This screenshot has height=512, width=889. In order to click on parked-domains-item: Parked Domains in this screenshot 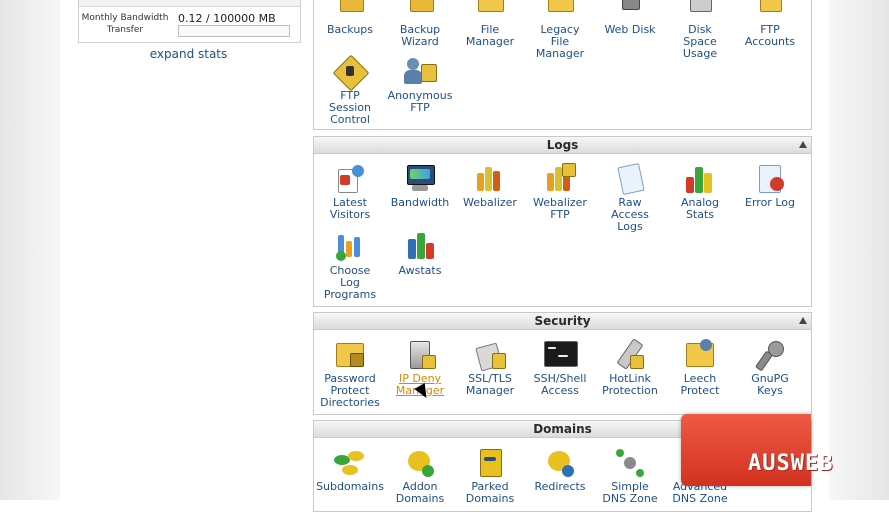, I will do `click(490, 476)`.